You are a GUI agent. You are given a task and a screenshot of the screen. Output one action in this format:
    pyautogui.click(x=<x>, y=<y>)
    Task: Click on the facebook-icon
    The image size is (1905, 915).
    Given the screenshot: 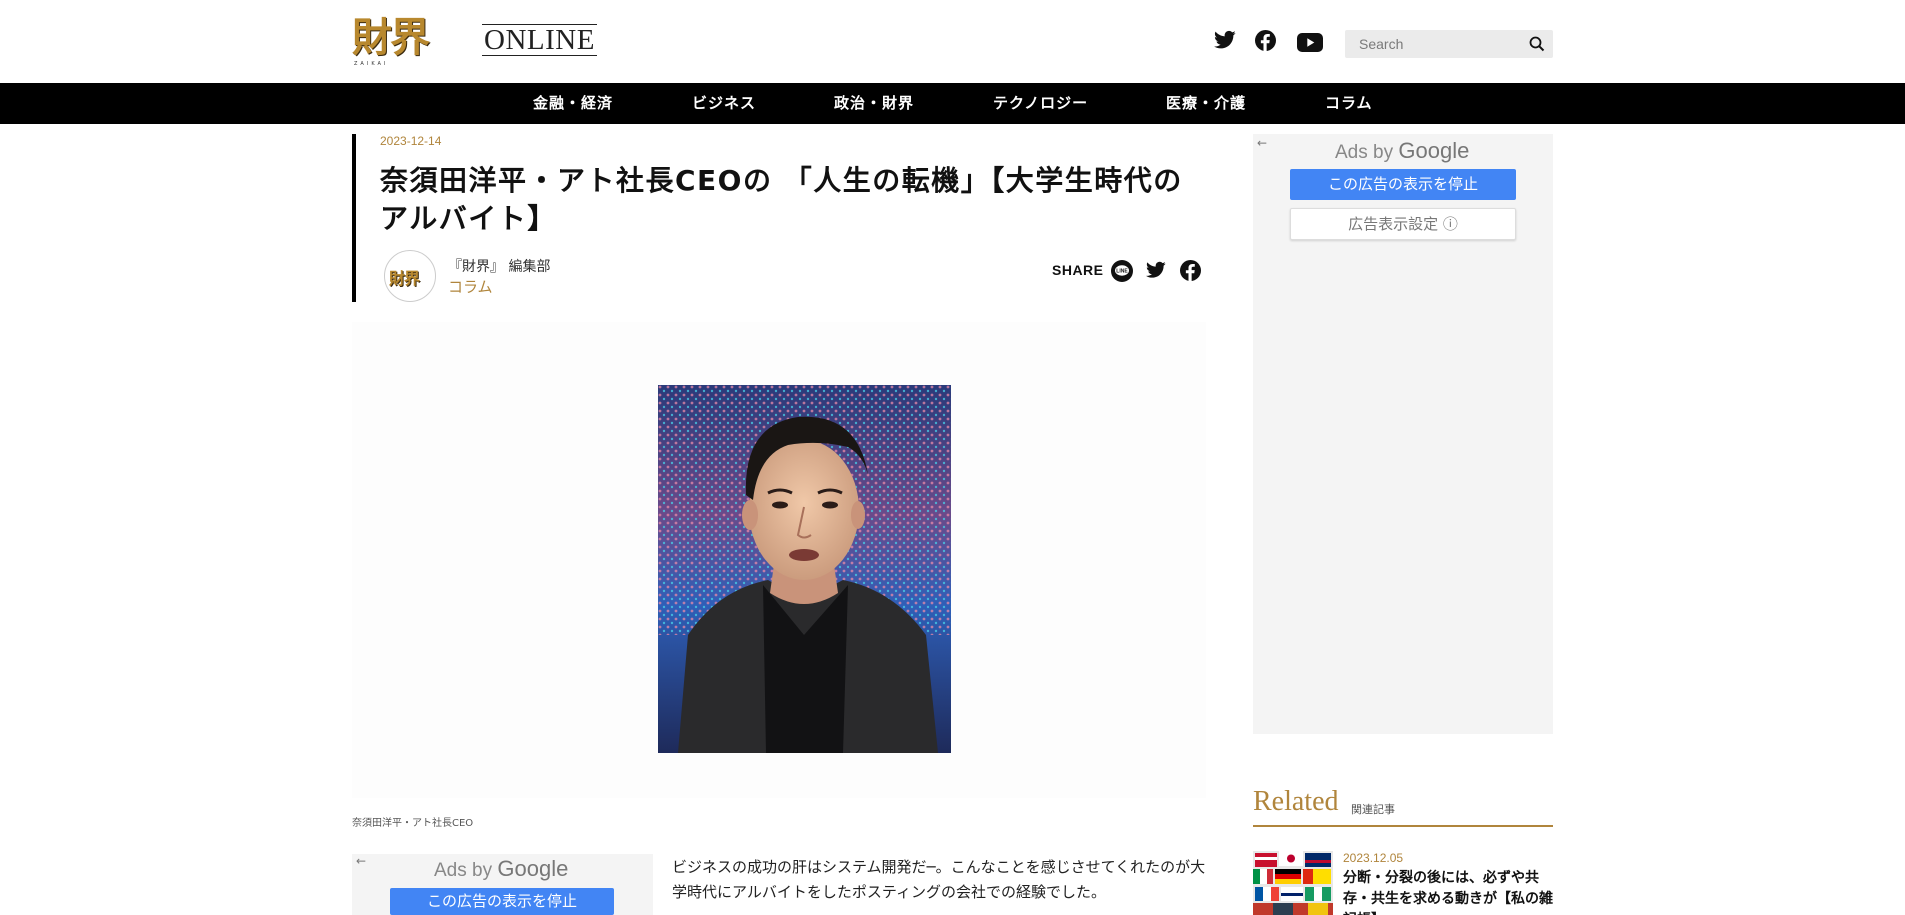 What is the action you would take?
    pyautogui.click(x=1265, y=40)
    